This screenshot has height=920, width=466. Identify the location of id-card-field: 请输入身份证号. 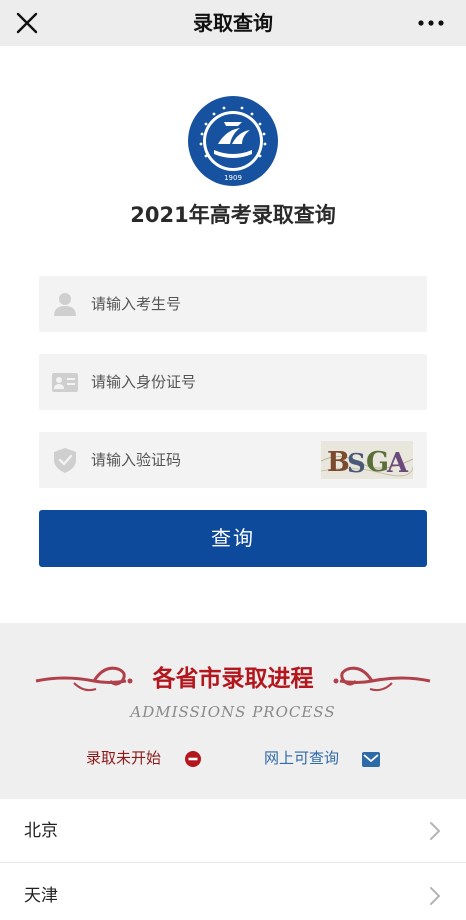
(233, 382).